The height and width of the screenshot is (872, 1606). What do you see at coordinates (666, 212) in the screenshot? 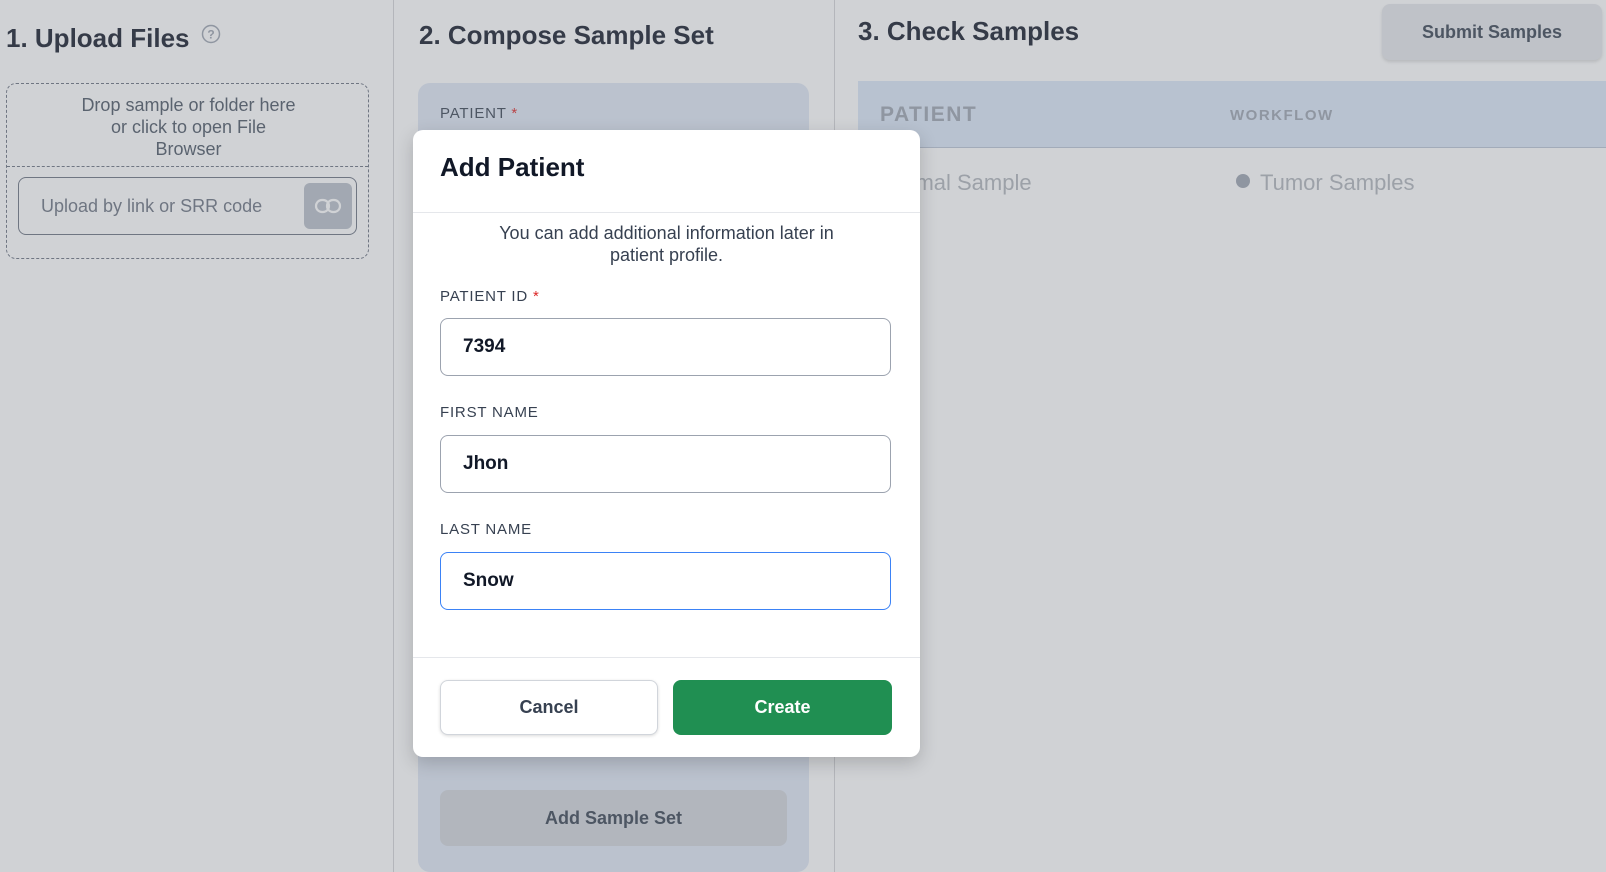
I see `dialog-header-divider` at bounding box center [666, 212].